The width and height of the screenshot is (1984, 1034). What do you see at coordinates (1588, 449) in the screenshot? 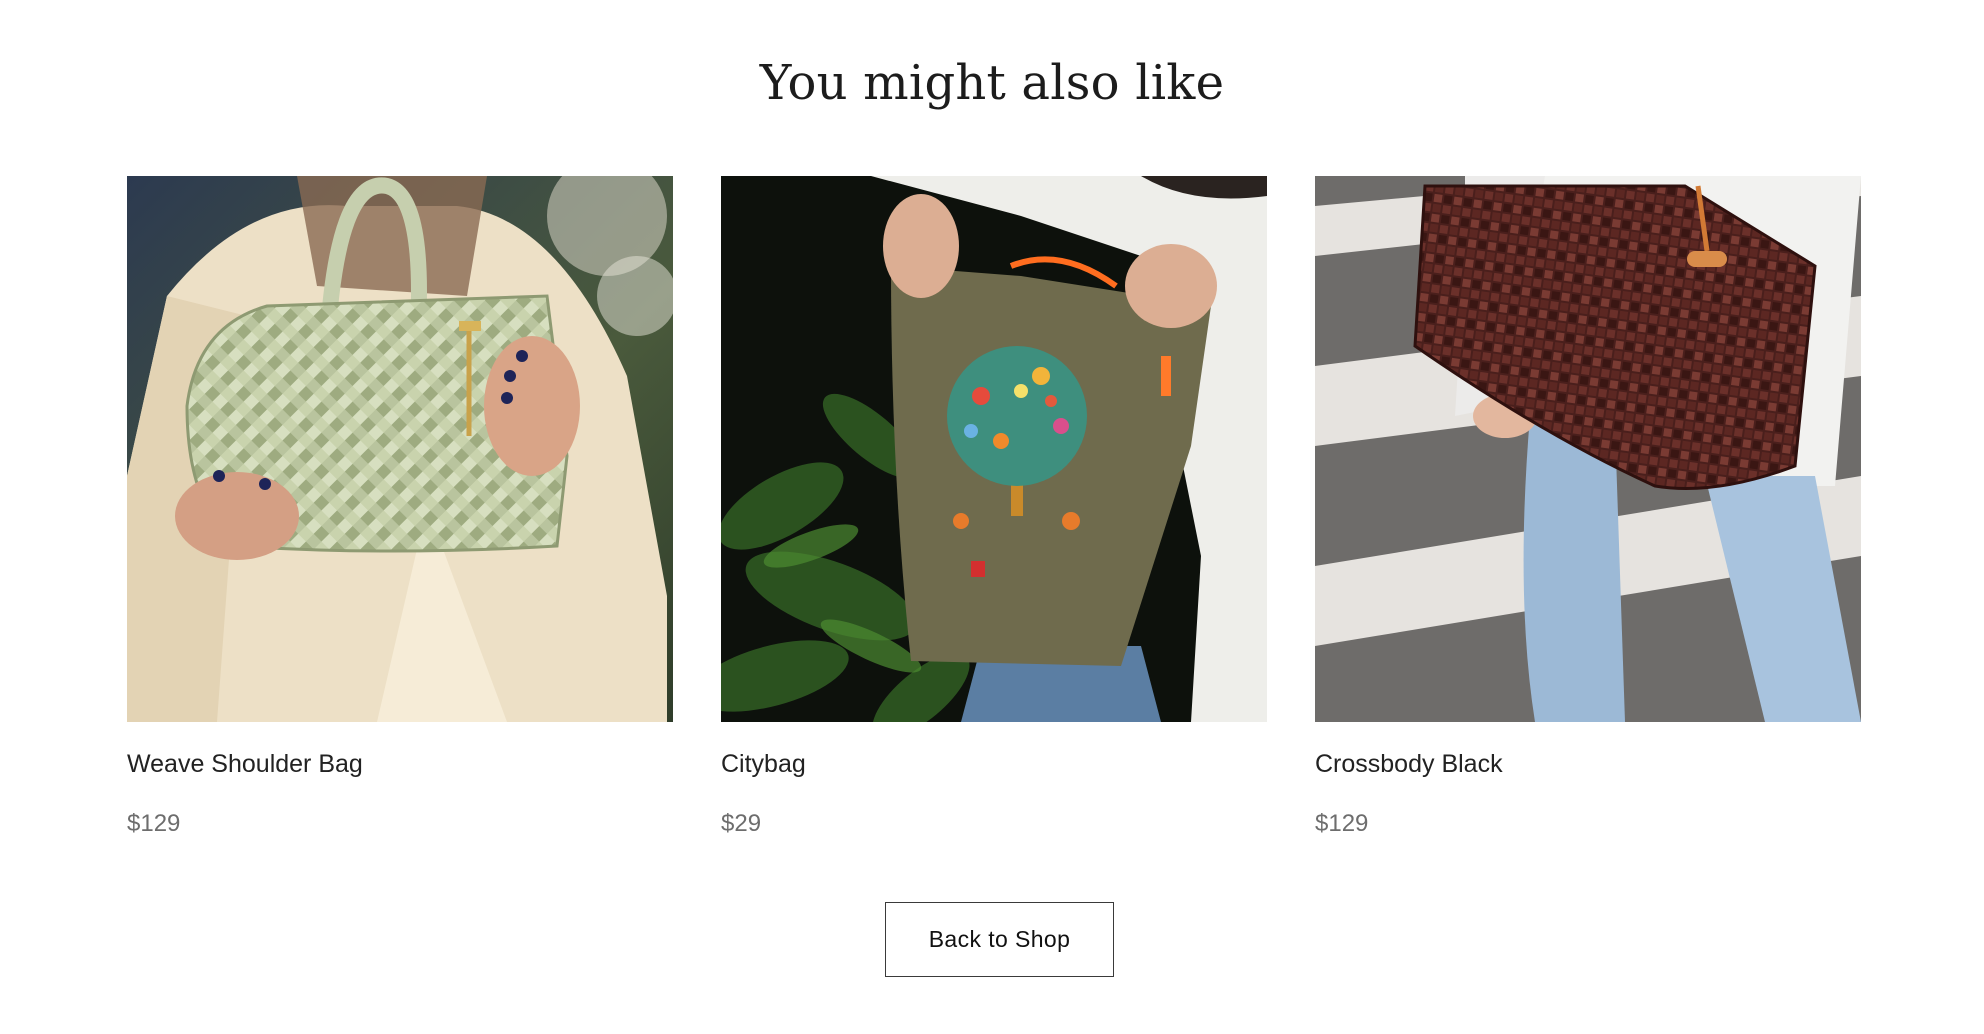
I see `product-image-crossbody-black` at bounding box center [1588, 449].